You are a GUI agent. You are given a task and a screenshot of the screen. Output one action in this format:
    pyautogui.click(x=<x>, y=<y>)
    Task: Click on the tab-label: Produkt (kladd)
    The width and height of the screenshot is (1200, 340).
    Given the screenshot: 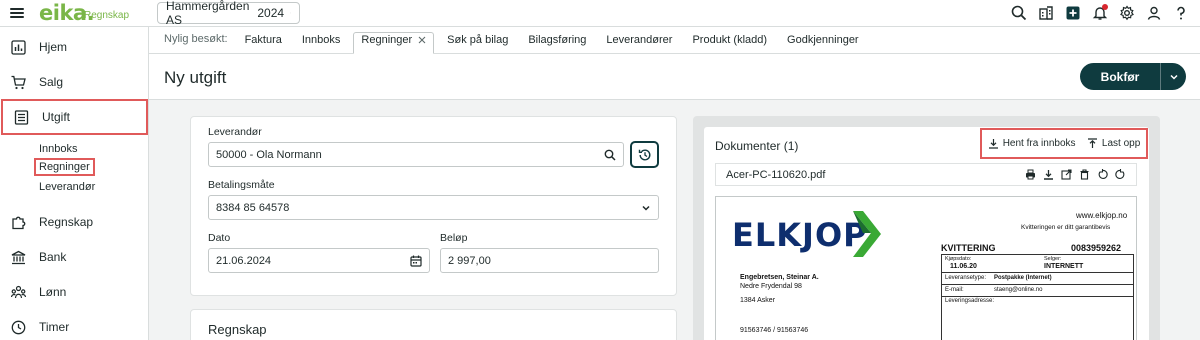 What is the action you would take?
    pyautogui.click(x=730, y=40)
    